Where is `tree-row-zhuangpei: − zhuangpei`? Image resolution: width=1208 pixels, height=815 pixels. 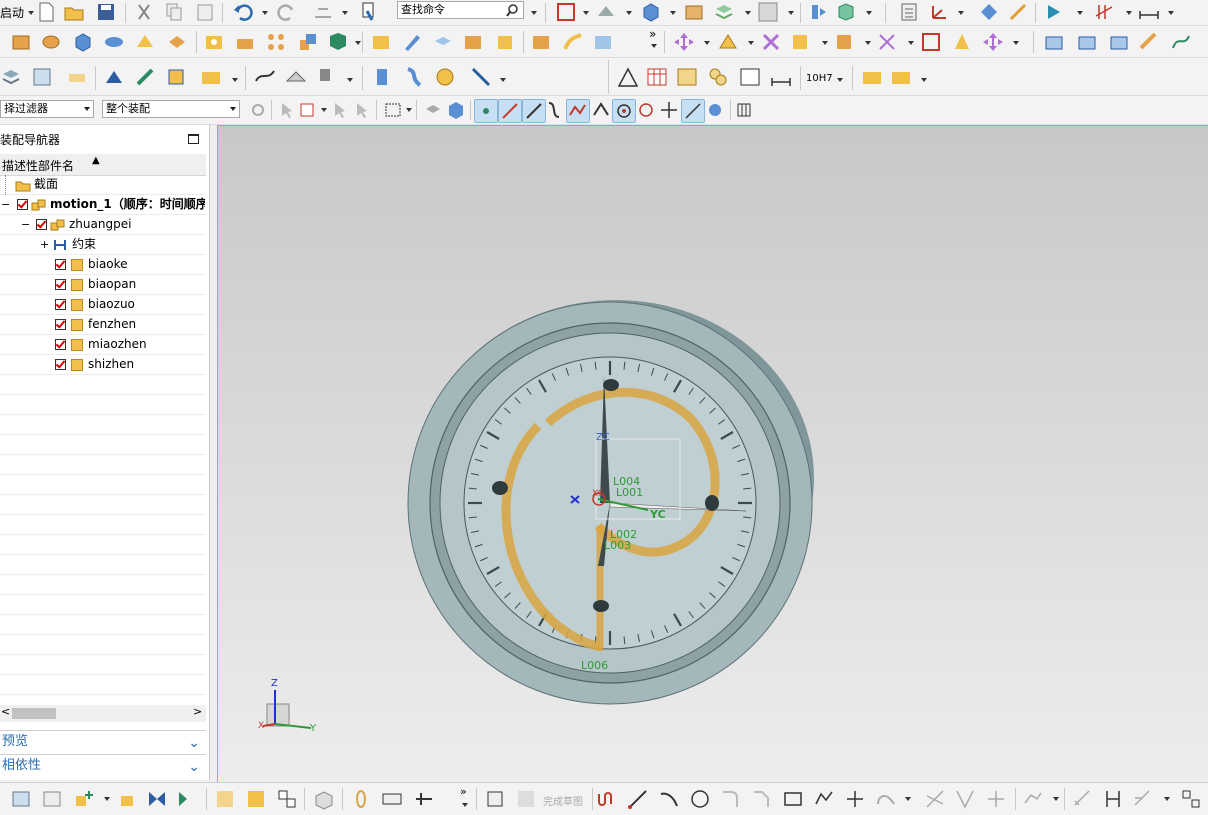
tree-row-zhuangpei: − zhuangpei is located at coordinates (103, 225).